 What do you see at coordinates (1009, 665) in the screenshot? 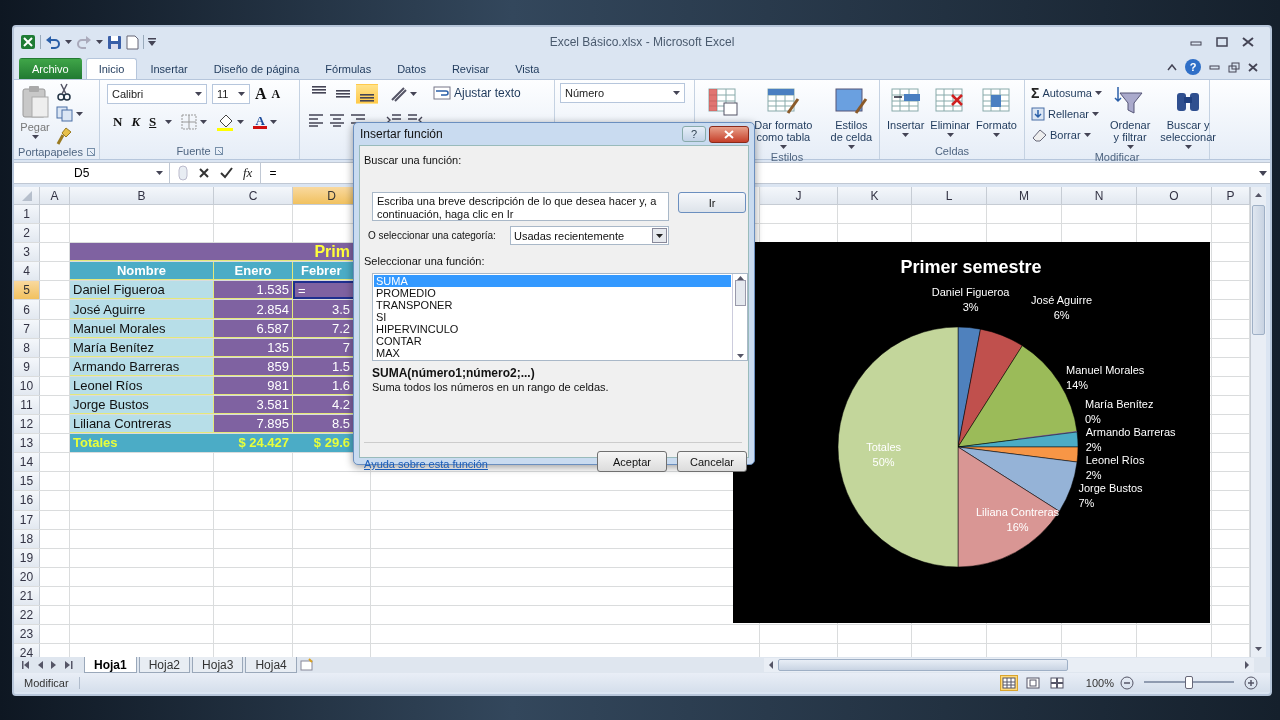
I see `horizontal-scrollbar` at bounding box center [1009, 665].